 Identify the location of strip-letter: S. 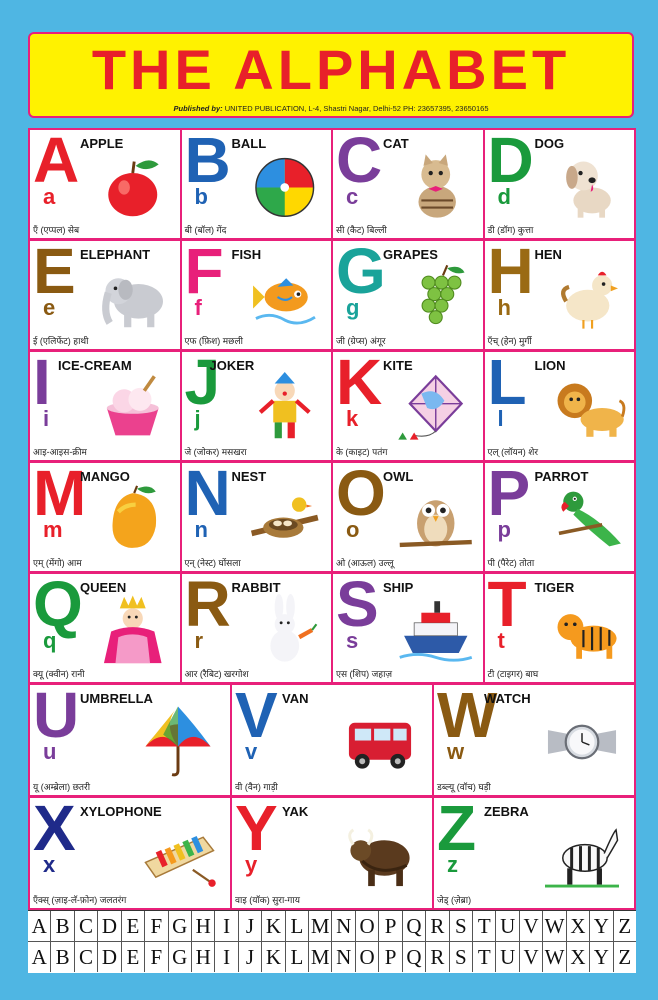
(462, 957).